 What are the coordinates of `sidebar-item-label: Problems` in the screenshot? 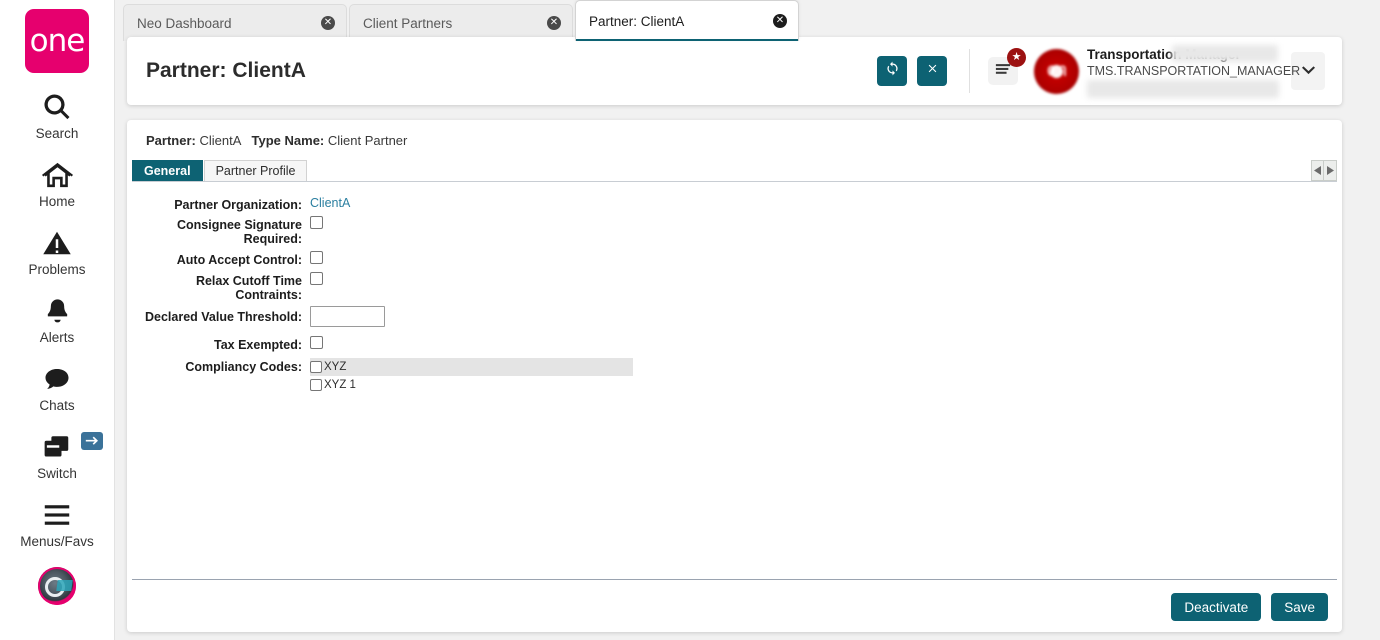 It's located at (57, 269).